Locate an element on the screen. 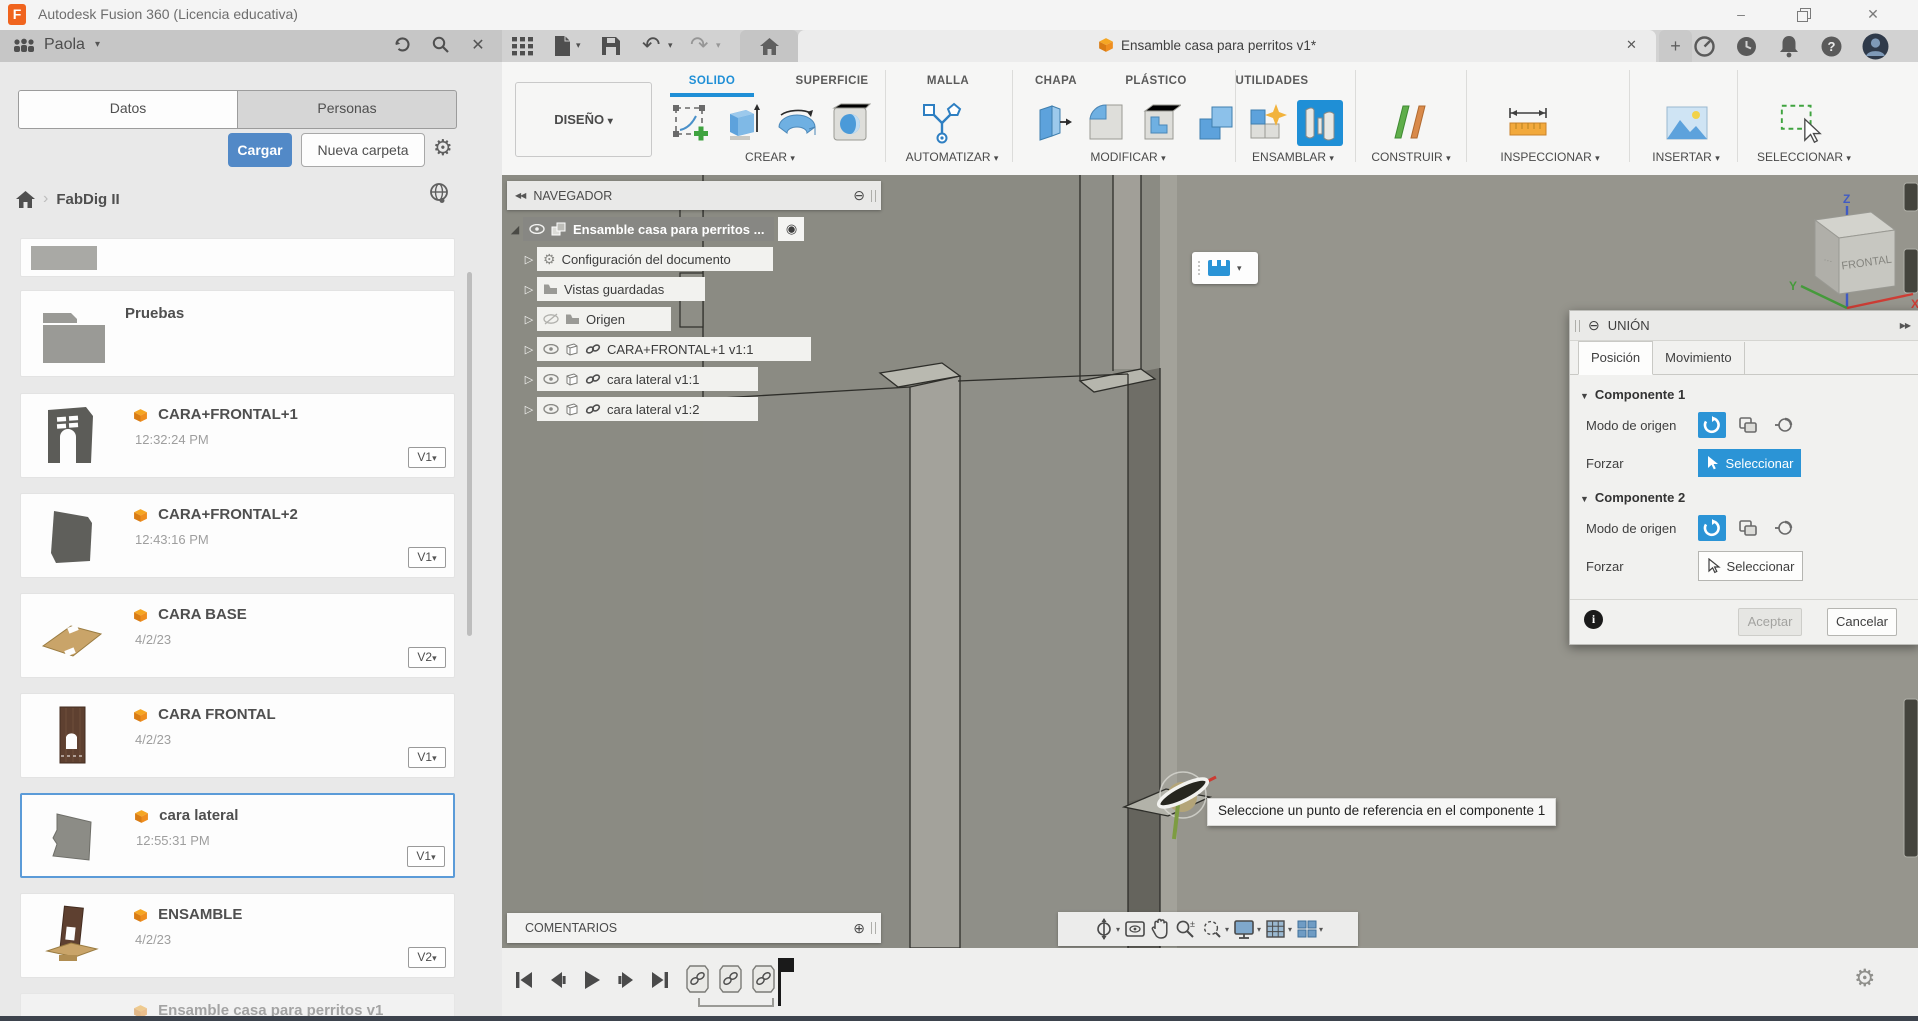  undo-icon: ↶ is located at coordinates (651, 45).